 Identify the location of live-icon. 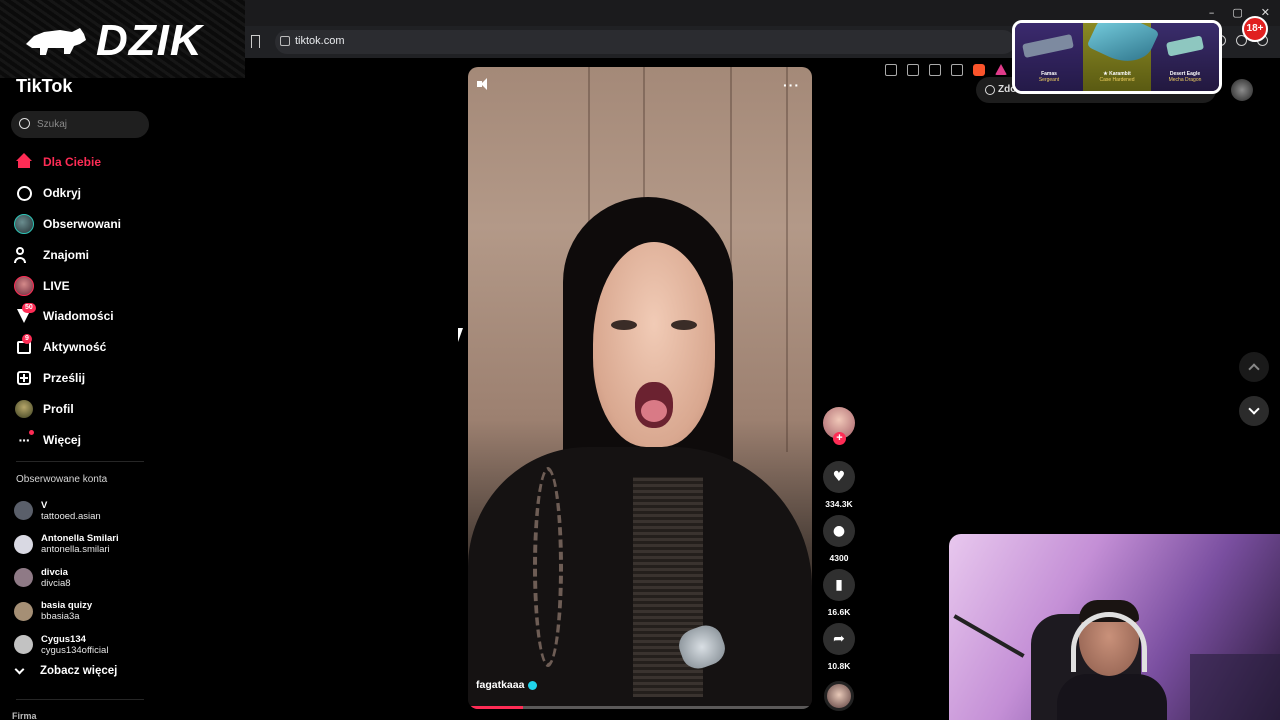
(24, 285).